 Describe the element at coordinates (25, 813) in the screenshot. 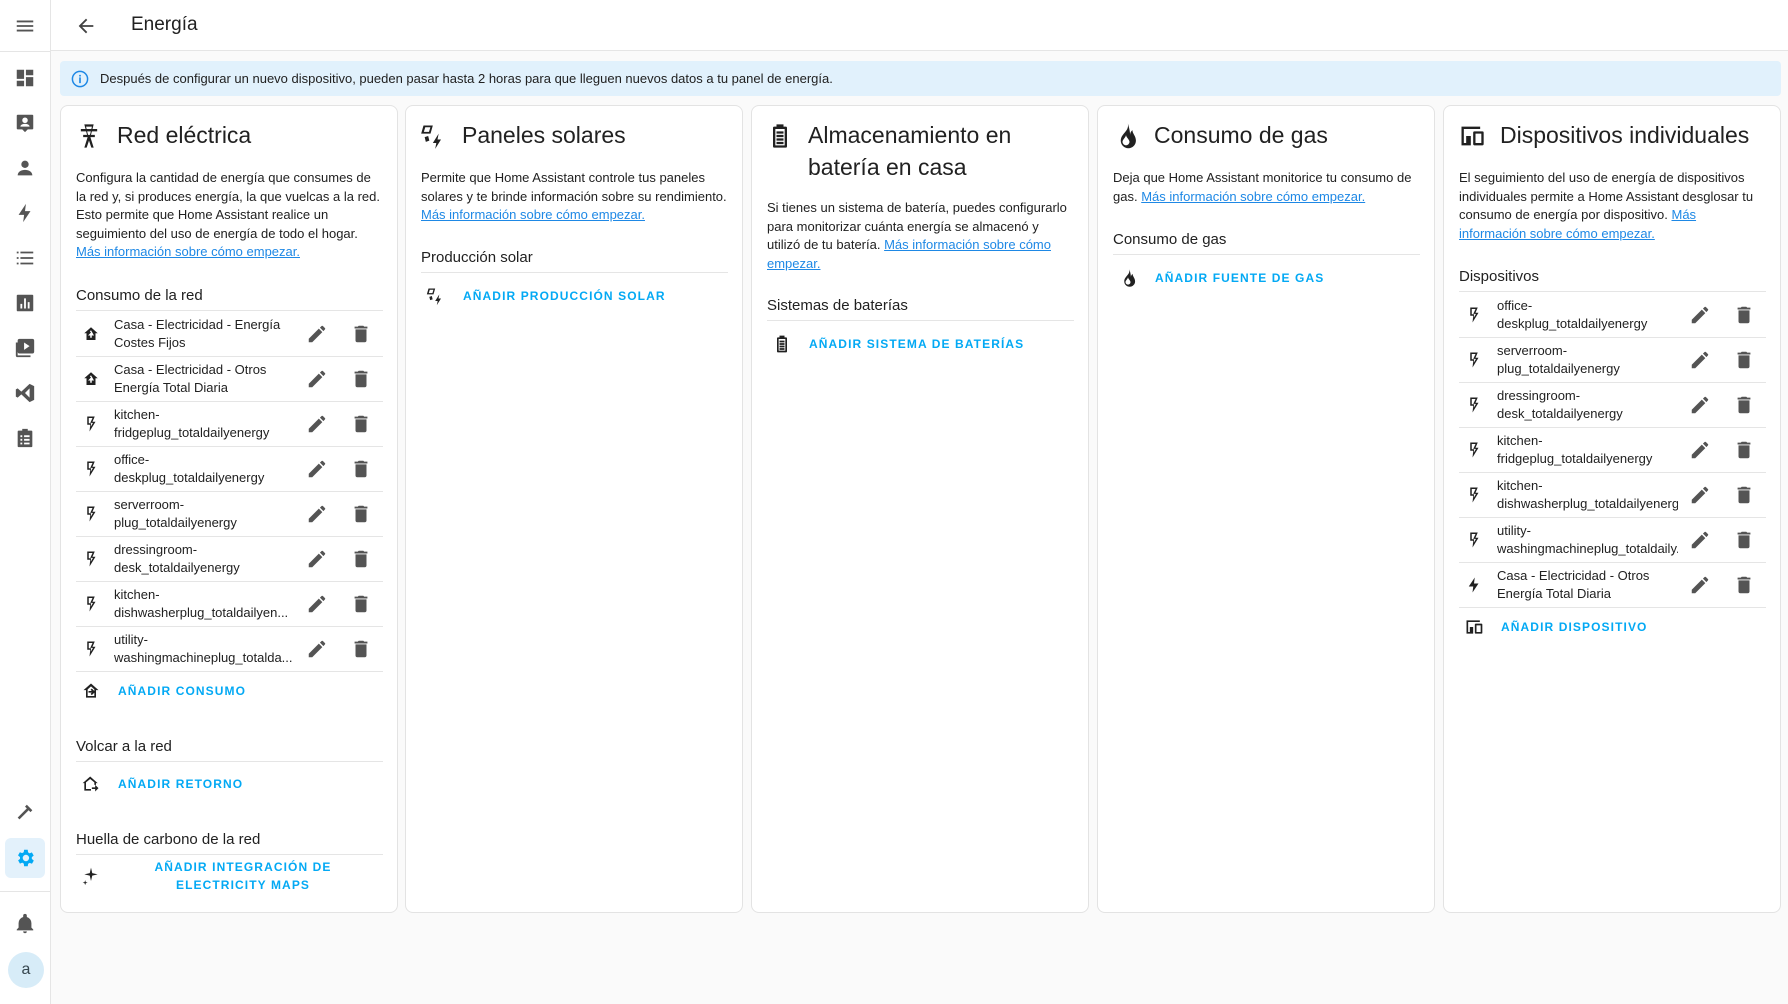

I see `sidebar-item-developer-tools` at that location.